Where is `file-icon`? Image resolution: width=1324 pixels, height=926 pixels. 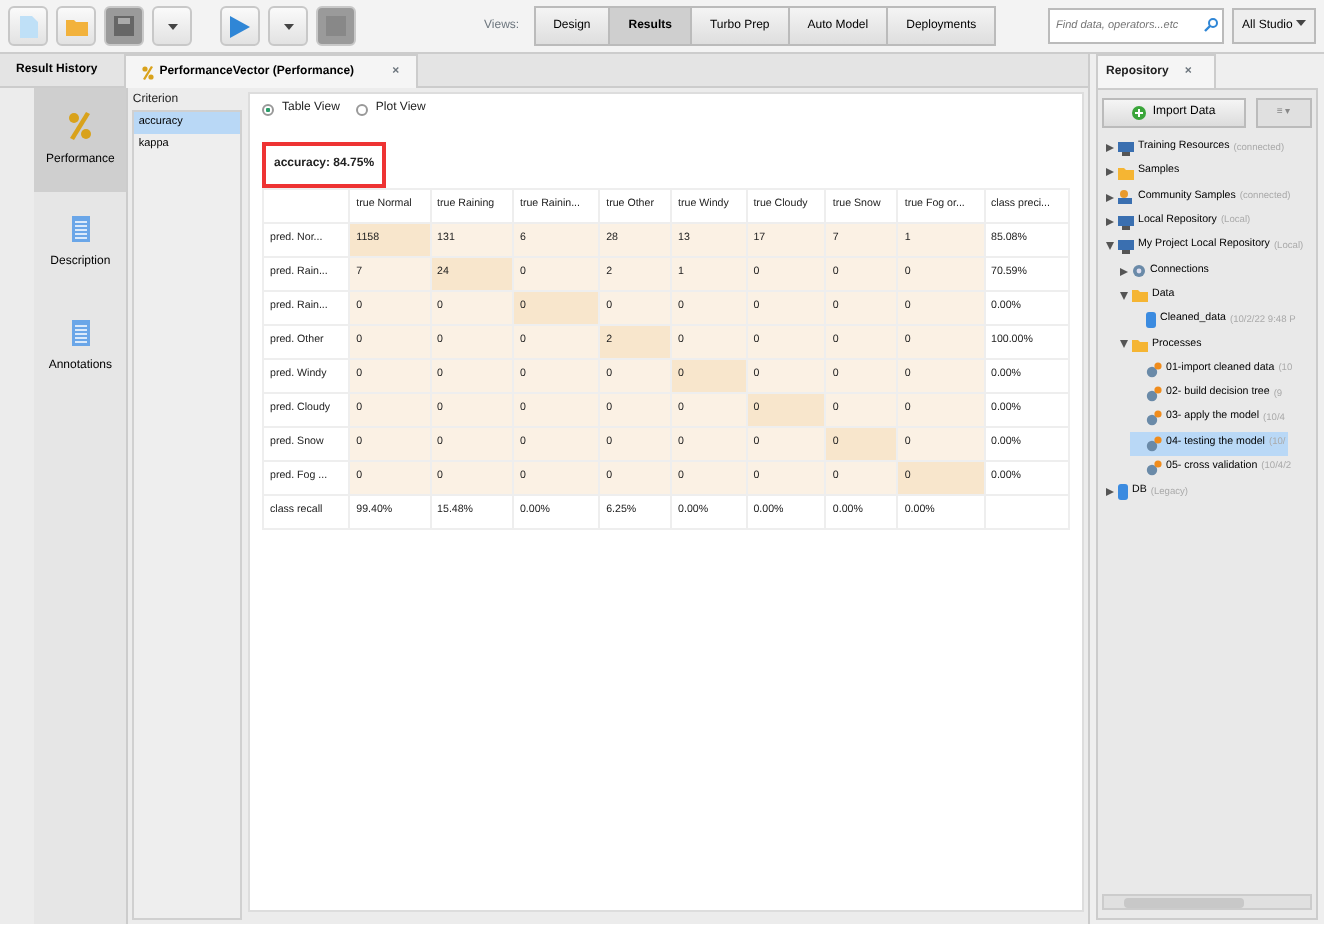 file-icon is located at coordinates (28, 26).